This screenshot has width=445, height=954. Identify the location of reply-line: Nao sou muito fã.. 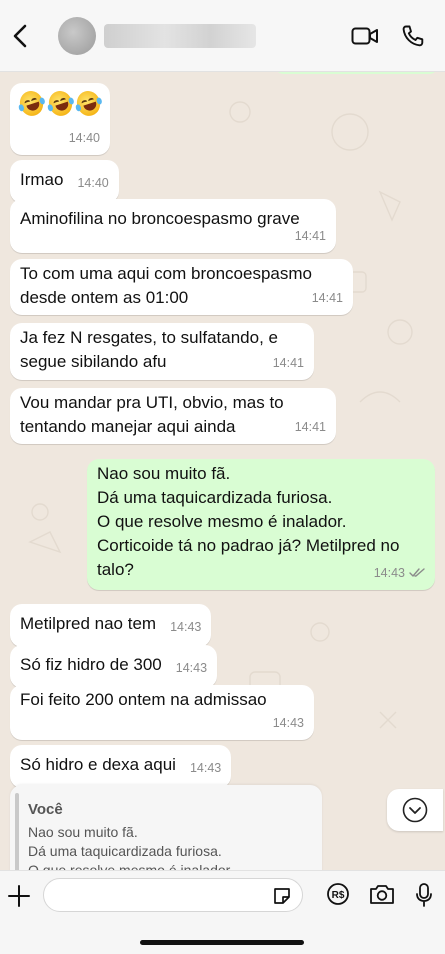
(83, 832).